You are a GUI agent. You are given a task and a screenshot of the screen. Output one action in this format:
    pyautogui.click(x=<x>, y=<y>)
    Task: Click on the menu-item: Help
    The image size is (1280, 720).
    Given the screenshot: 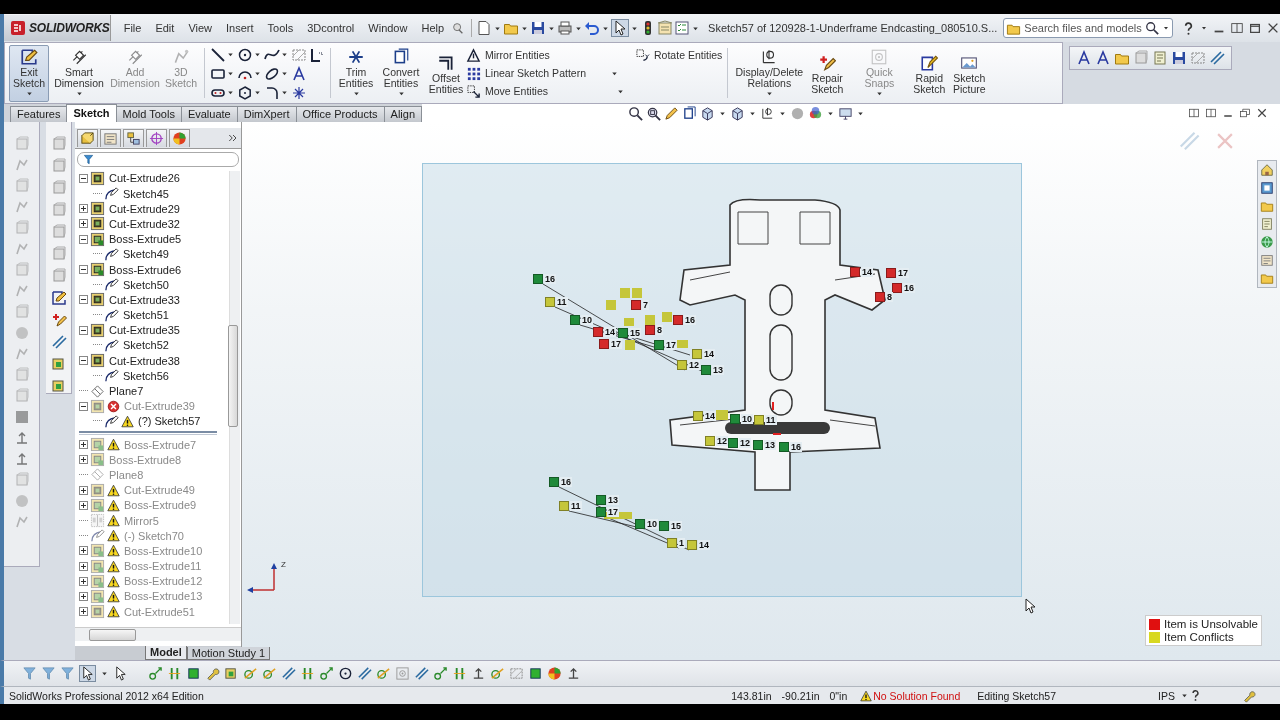 What is the action you would take?
    pyautogui.click(x=433, y=28)
    